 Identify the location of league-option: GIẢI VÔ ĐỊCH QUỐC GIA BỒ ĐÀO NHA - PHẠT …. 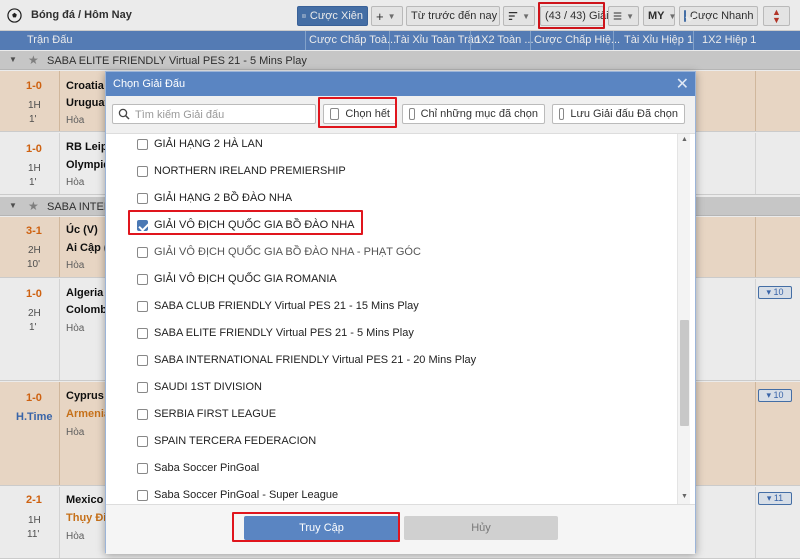
(279, 252).